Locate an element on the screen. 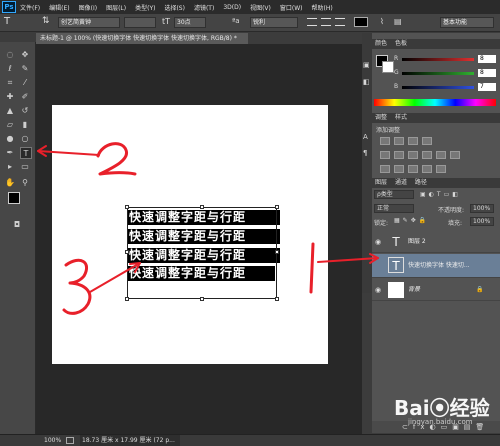 The image size is (500, 446). menu-select: 选择(S) is located at coordinates (174, 7).